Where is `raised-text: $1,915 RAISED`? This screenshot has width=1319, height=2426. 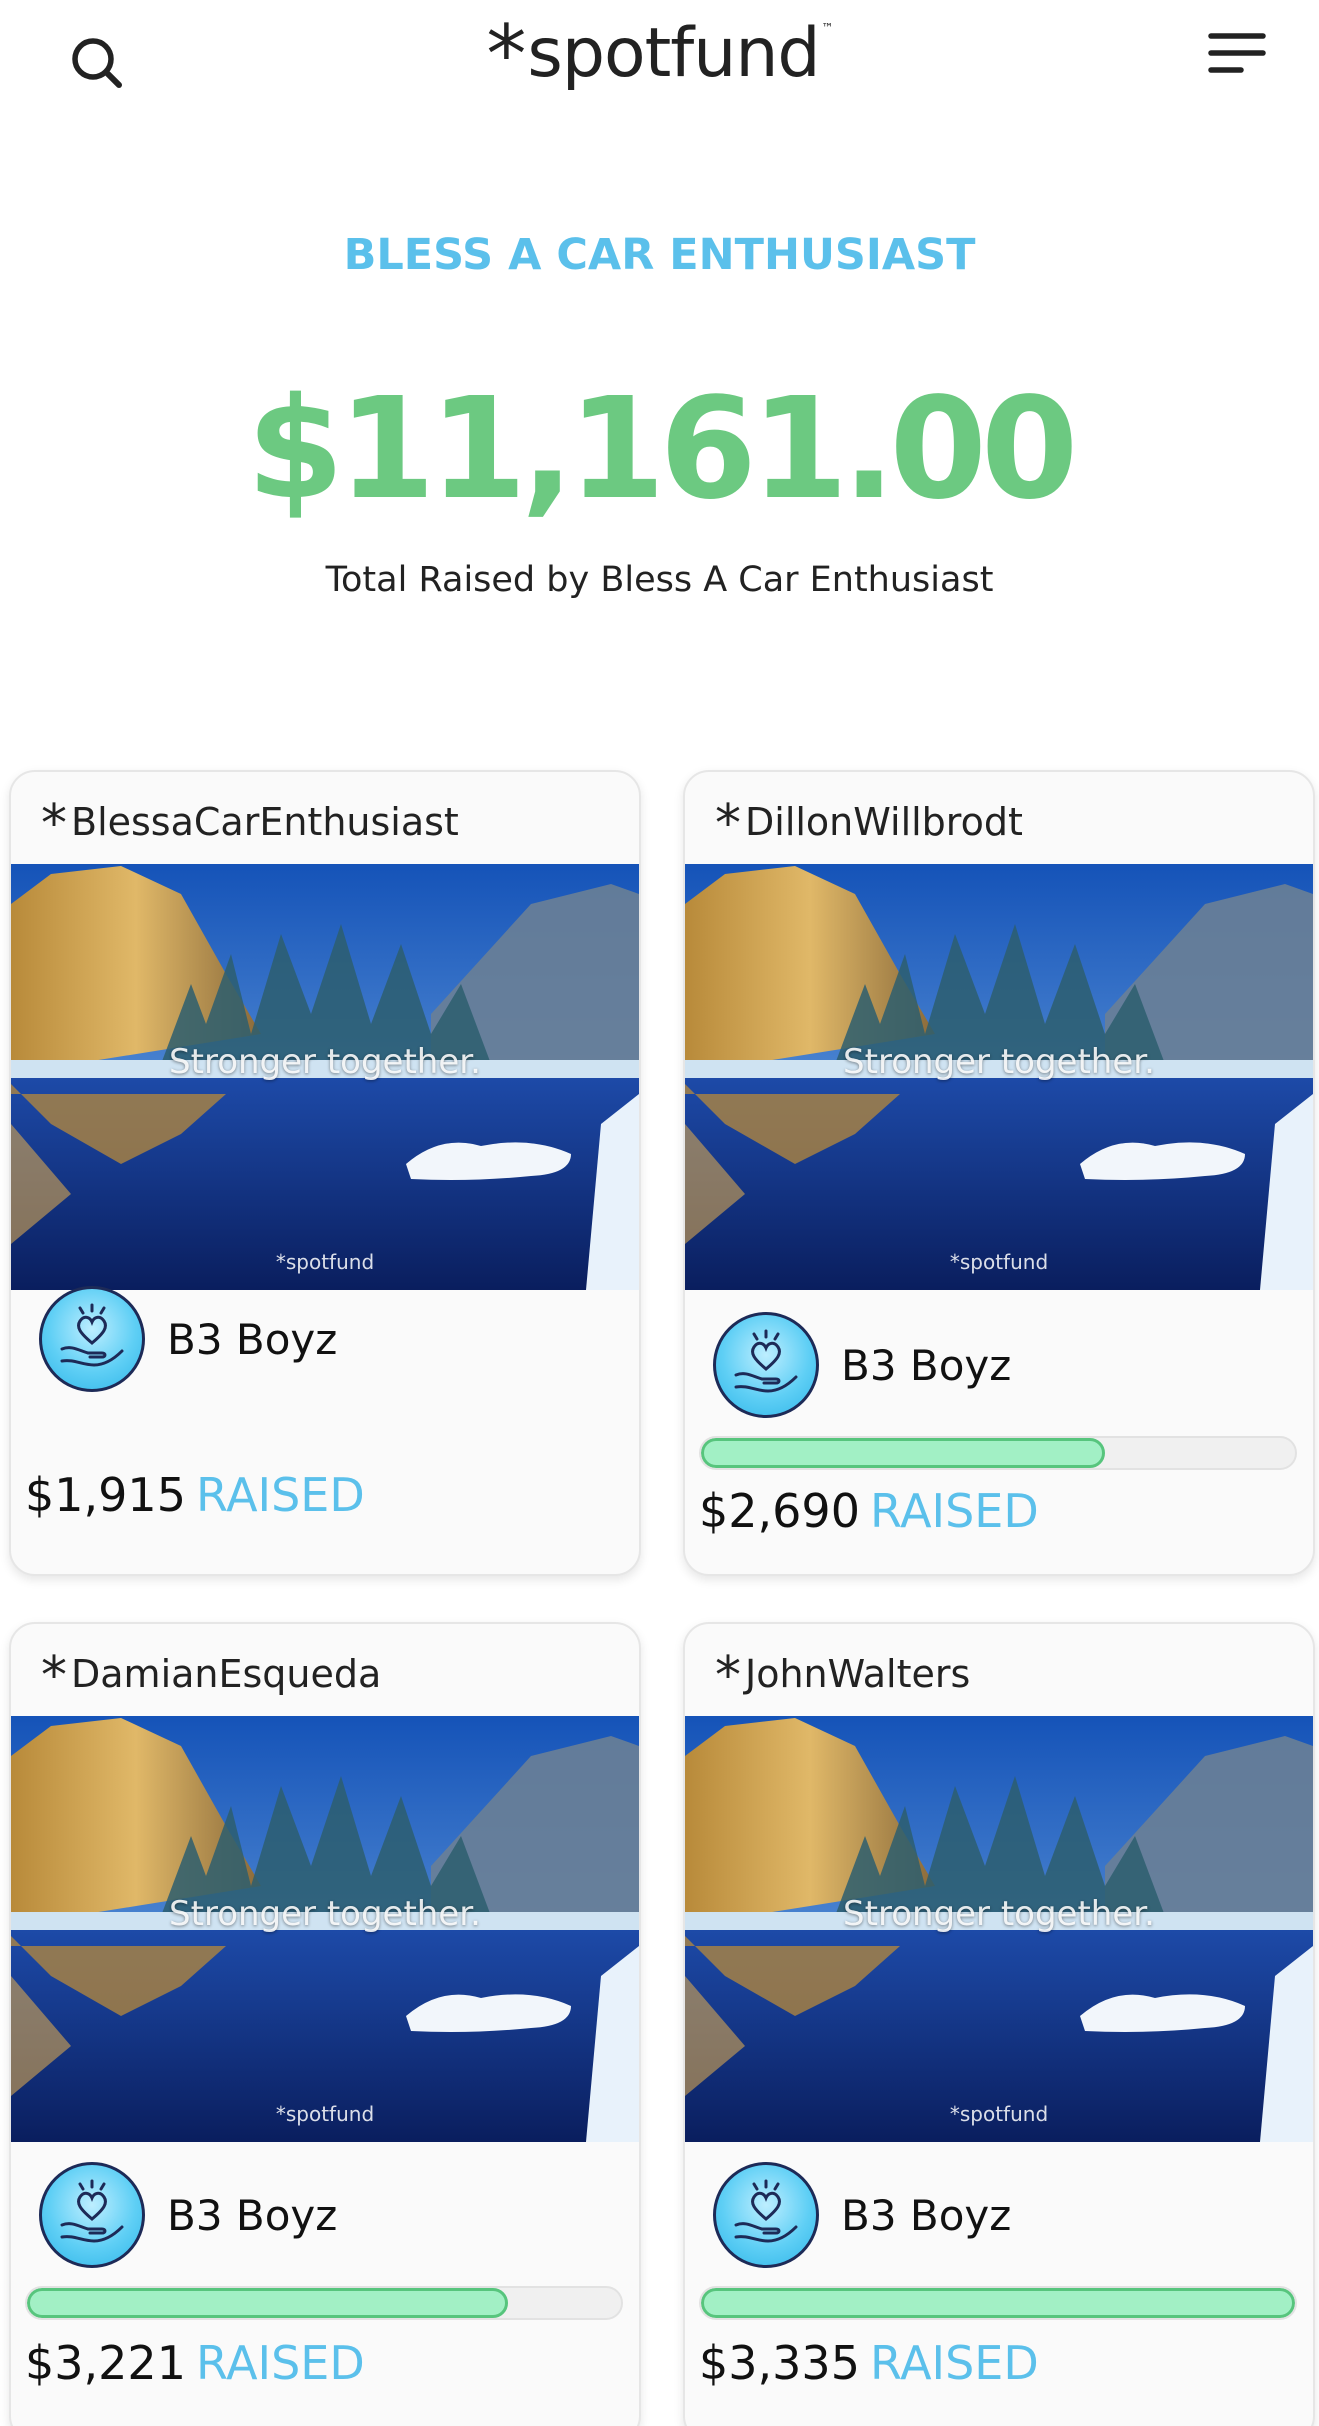
raised-text: $1,915 RAISED is located at coordinates (195, 1495).